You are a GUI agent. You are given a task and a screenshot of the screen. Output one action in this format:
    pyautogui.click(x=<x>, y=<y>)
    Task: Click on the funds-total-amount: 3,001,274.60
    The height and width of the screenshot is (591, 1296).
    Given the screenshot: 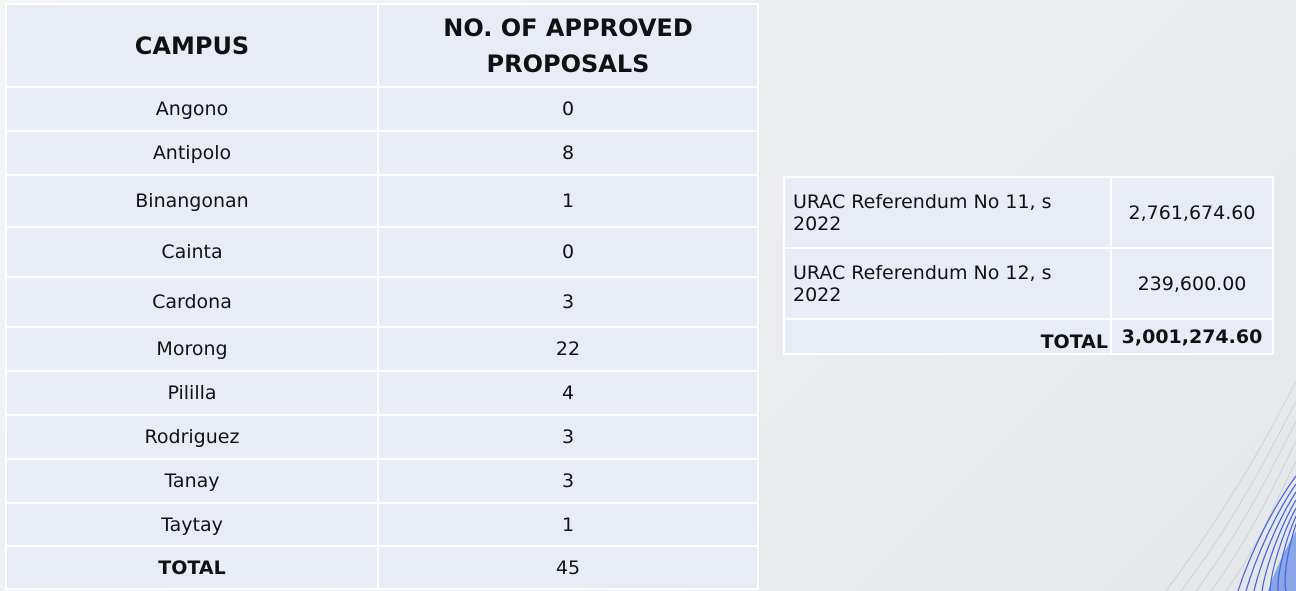 What is the action you would take?
    pyautogui.click(x=1192, y=336)
    